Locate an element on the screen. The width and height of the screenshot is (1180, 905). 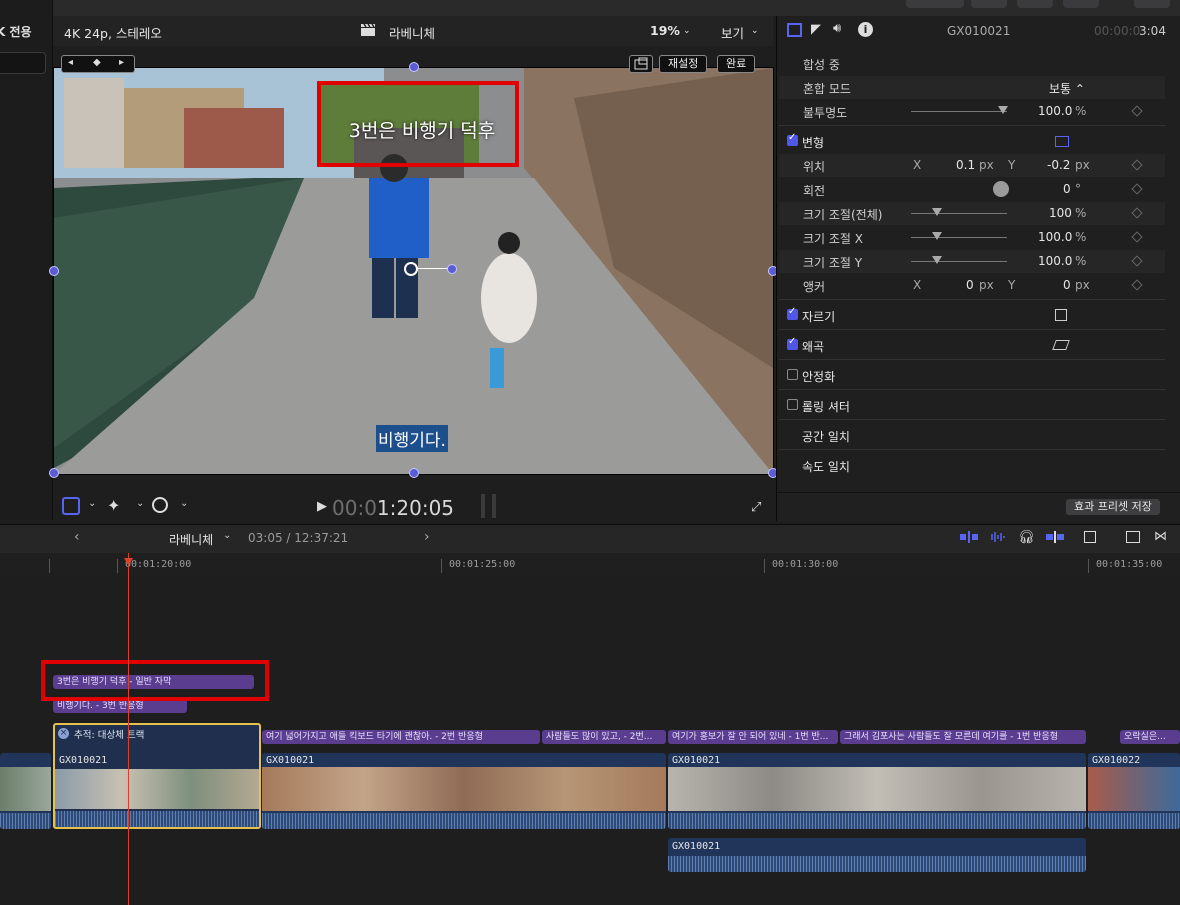
timeline-project-name: 라베니체 is located at coordinates (191, 539).